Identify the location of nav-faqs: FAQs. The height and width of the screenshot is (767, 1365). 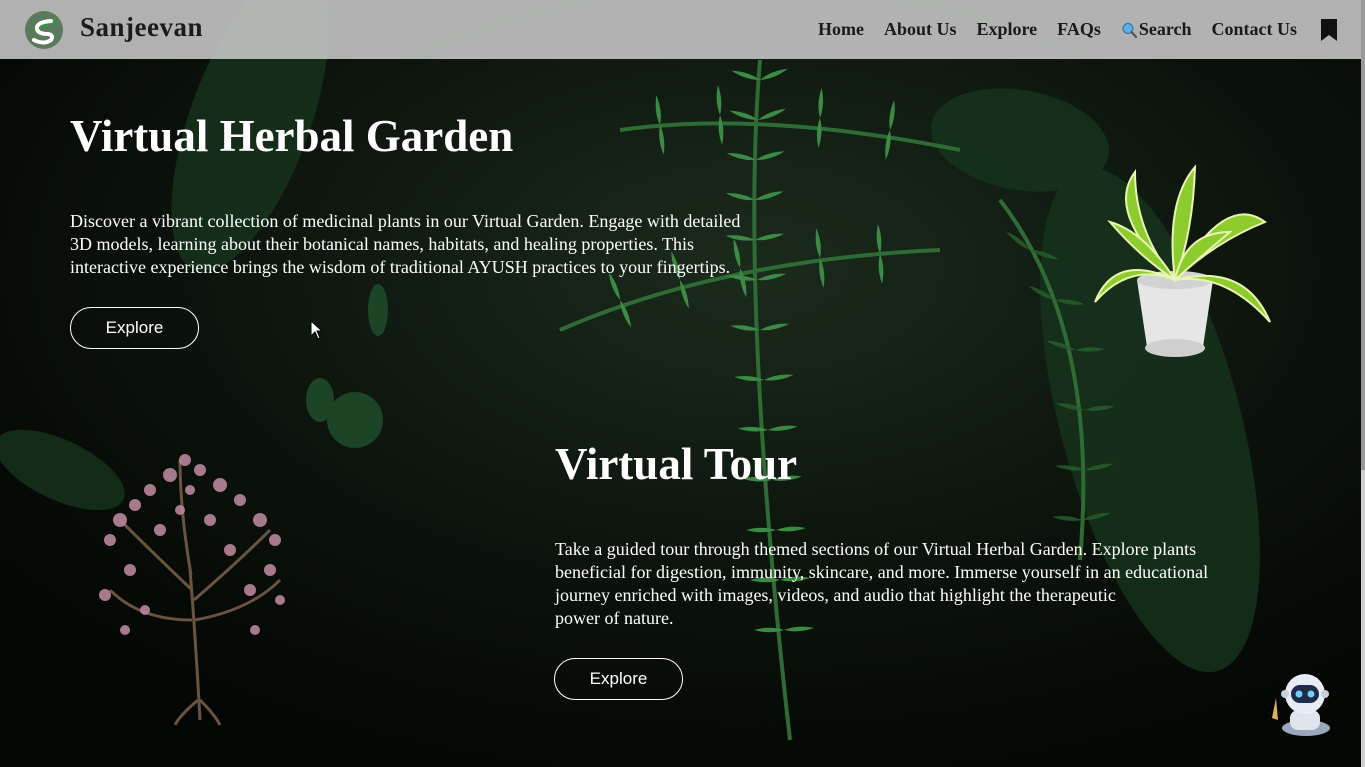
(1079, 29).